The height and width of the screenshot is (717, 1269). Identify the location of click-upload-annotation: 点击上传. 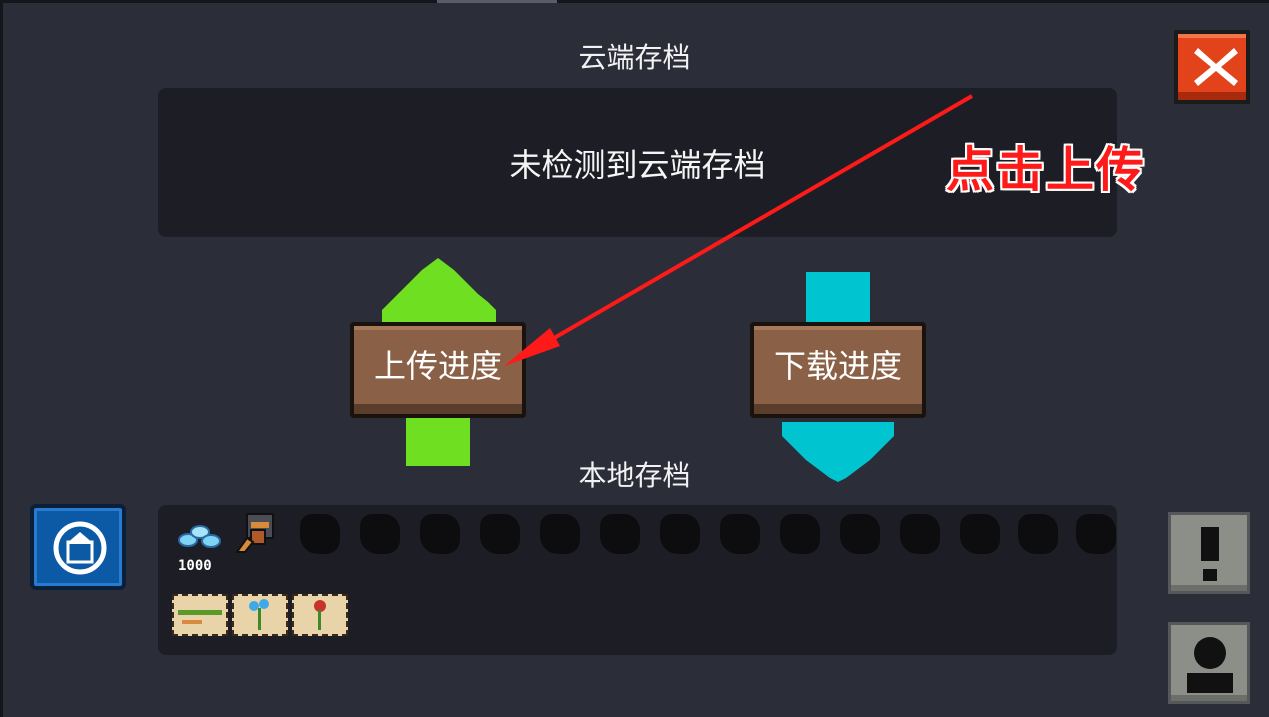
(1046, 170).